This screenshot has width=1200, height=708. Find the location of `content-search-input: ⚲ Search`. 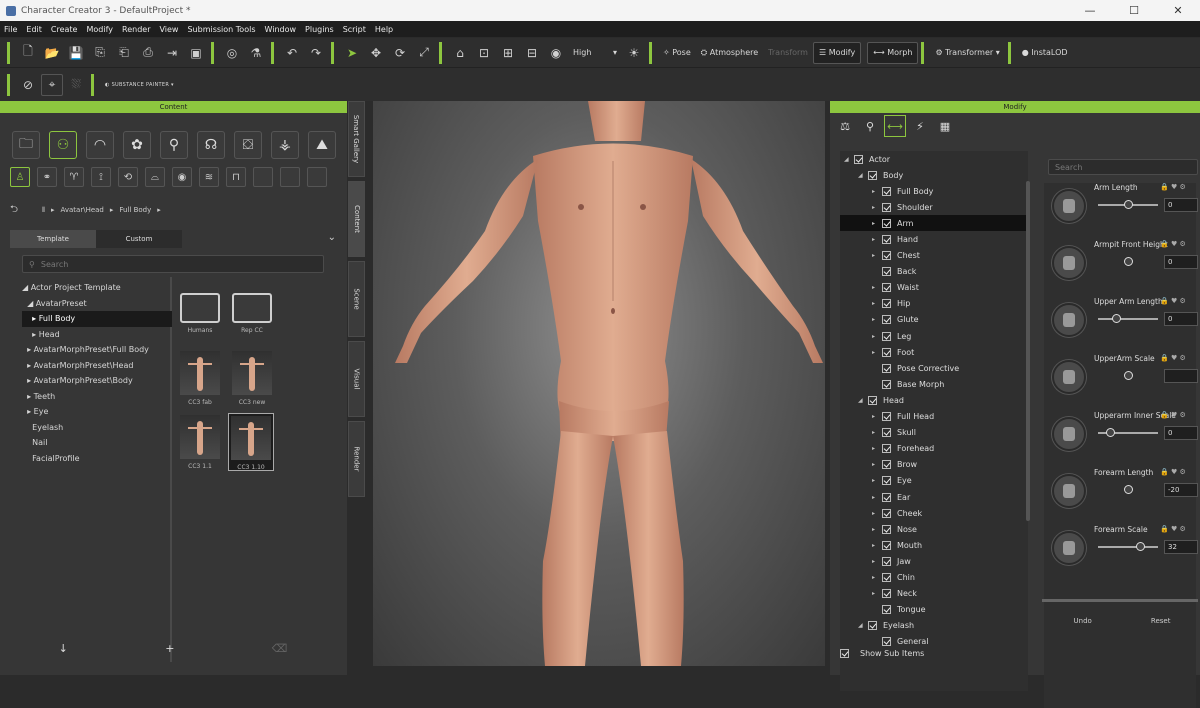

content-search-input: ⚲ Search is located at coordinates (173, 264).